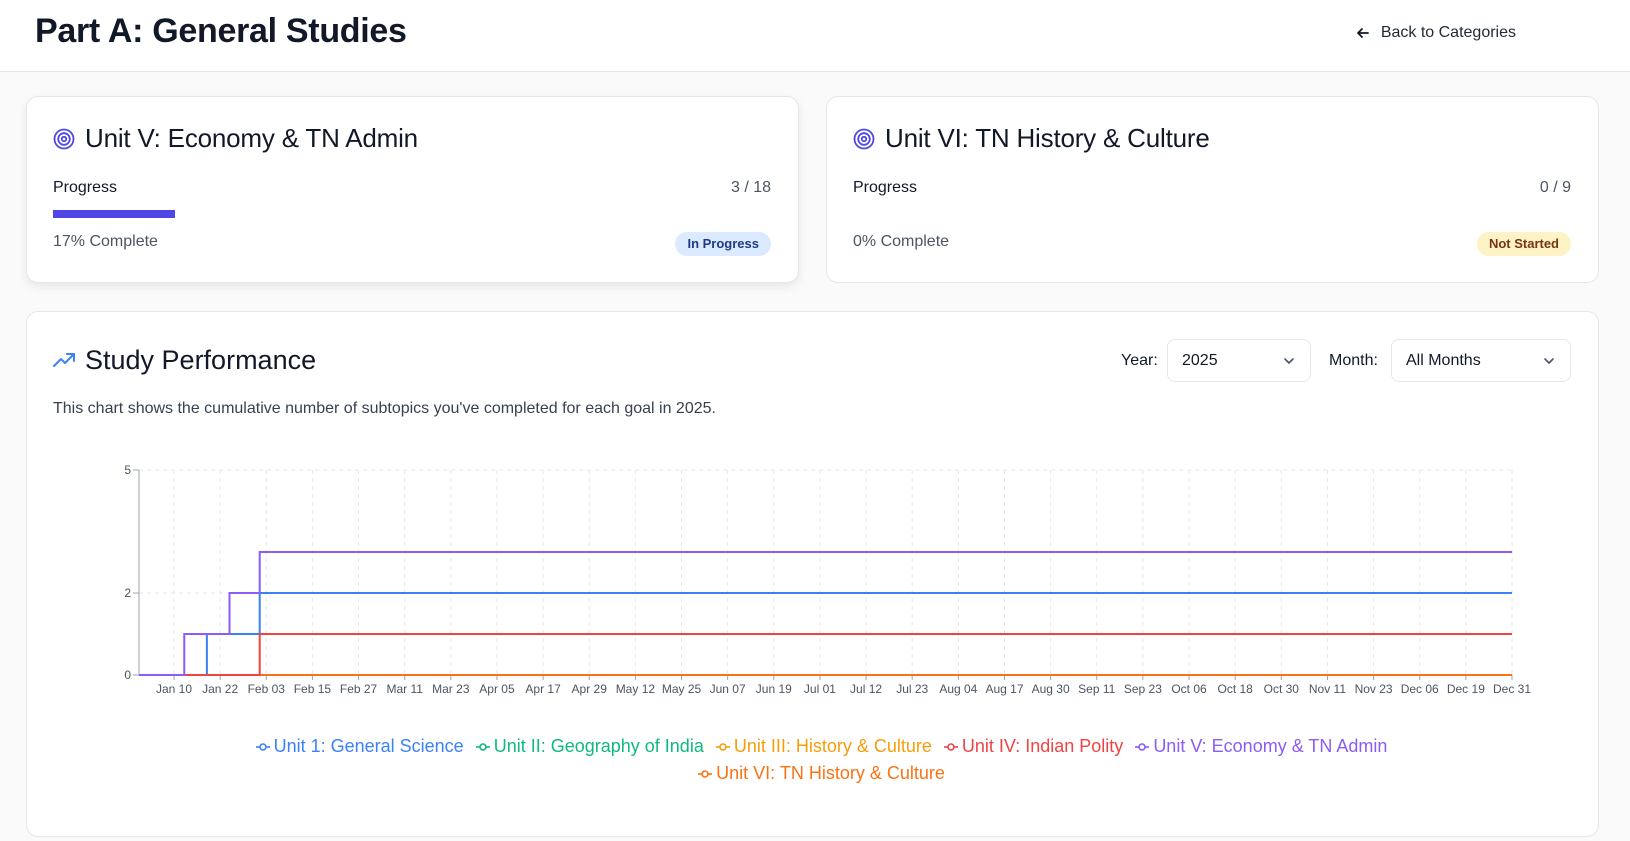 Image resolution: width=1630 pixels, height=841 pixels. What do you see at coordinates (723, 244) in the screenshot?
I see `status-badge: In Progress` at bounding box center [723, 244].